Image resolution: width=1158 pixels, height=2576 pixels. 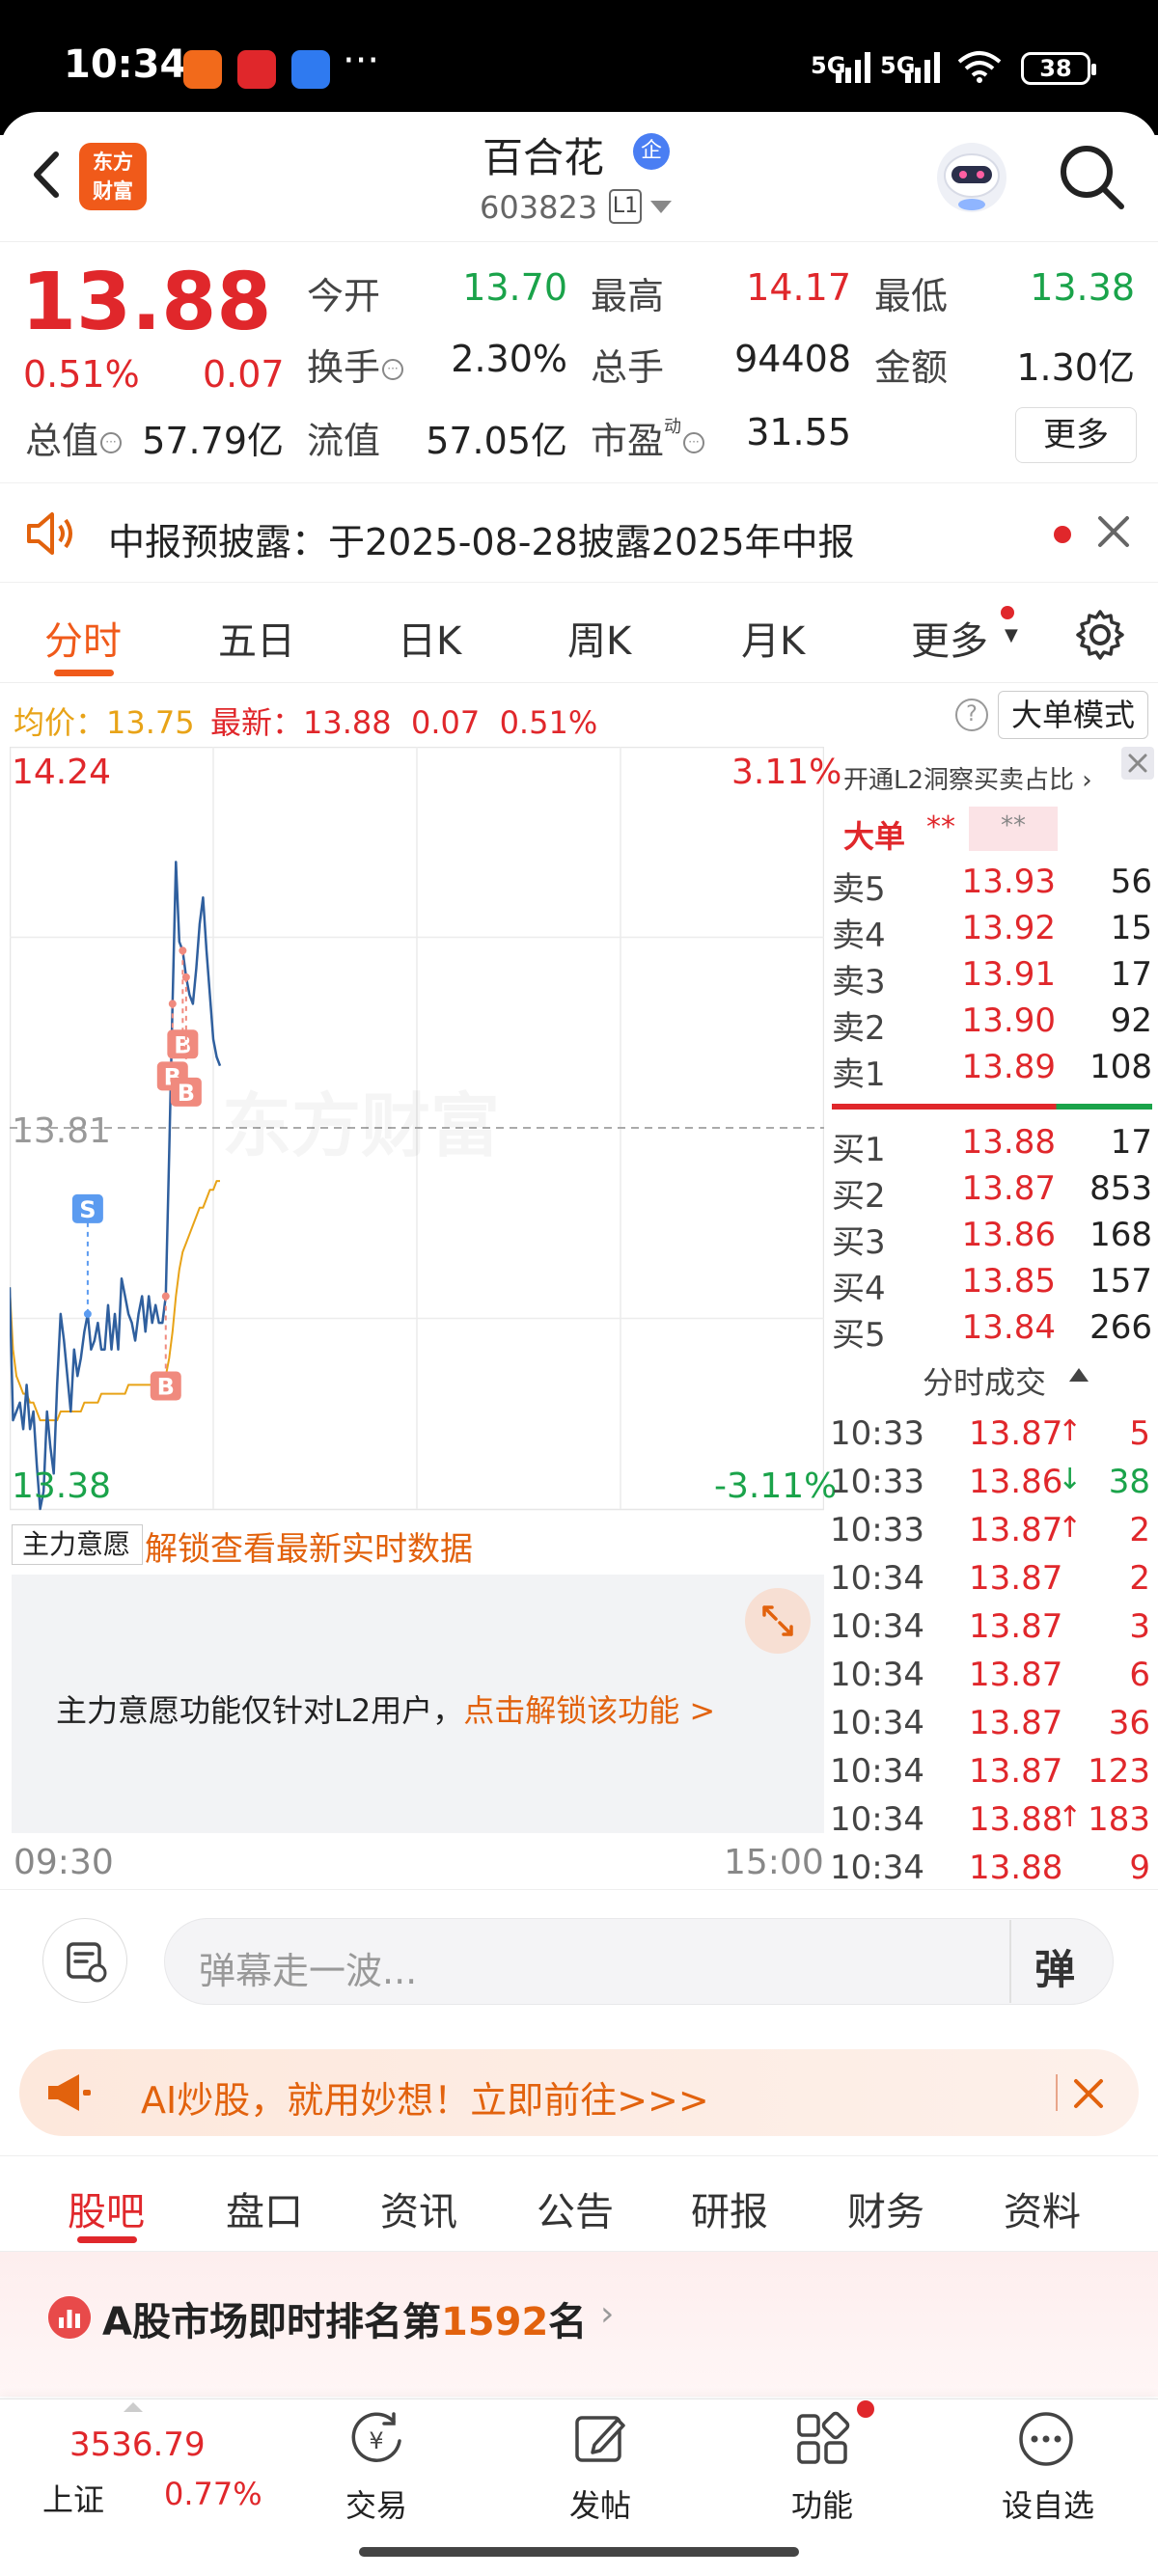 I want to click on new-badge-dot, so click(x=865, y=2409).